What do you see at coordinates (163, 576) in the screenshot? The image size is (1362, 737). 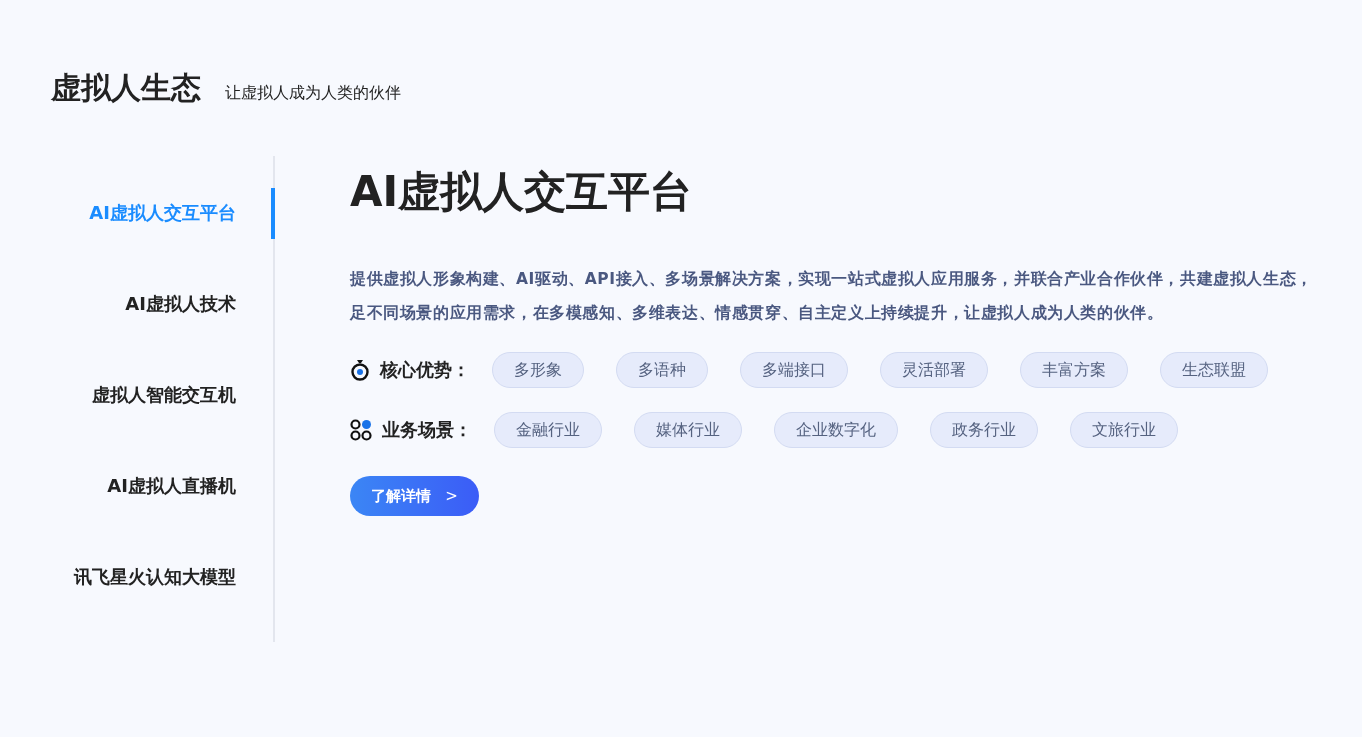 I see `sidebar-item: 讯飞星火认知大模型` at bounding box center [163, 576].